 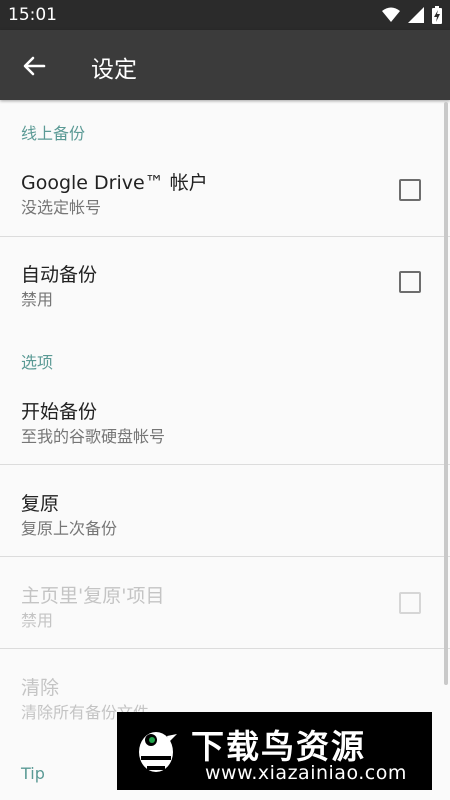 I want to click on google-drive-checkbox, so click(x=410, y=190).